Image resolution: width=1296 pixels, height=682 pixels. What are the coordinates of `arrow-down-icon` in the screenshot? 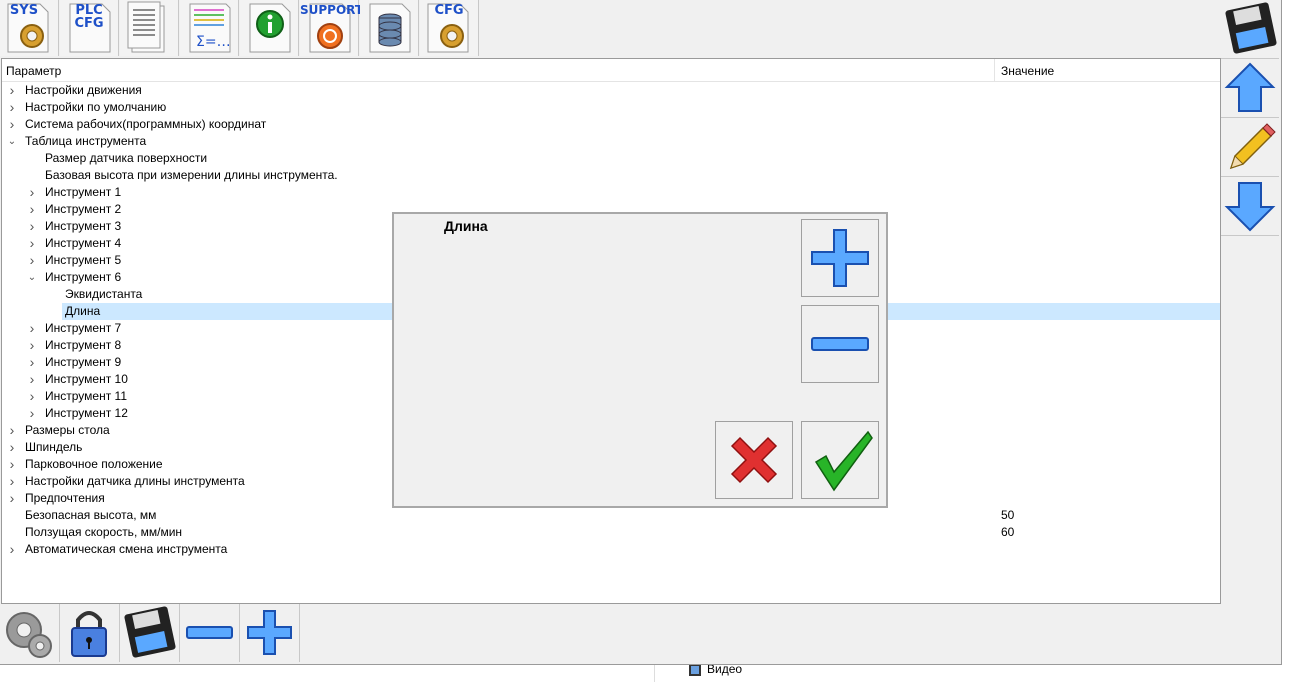 It's located at (1250, 207).